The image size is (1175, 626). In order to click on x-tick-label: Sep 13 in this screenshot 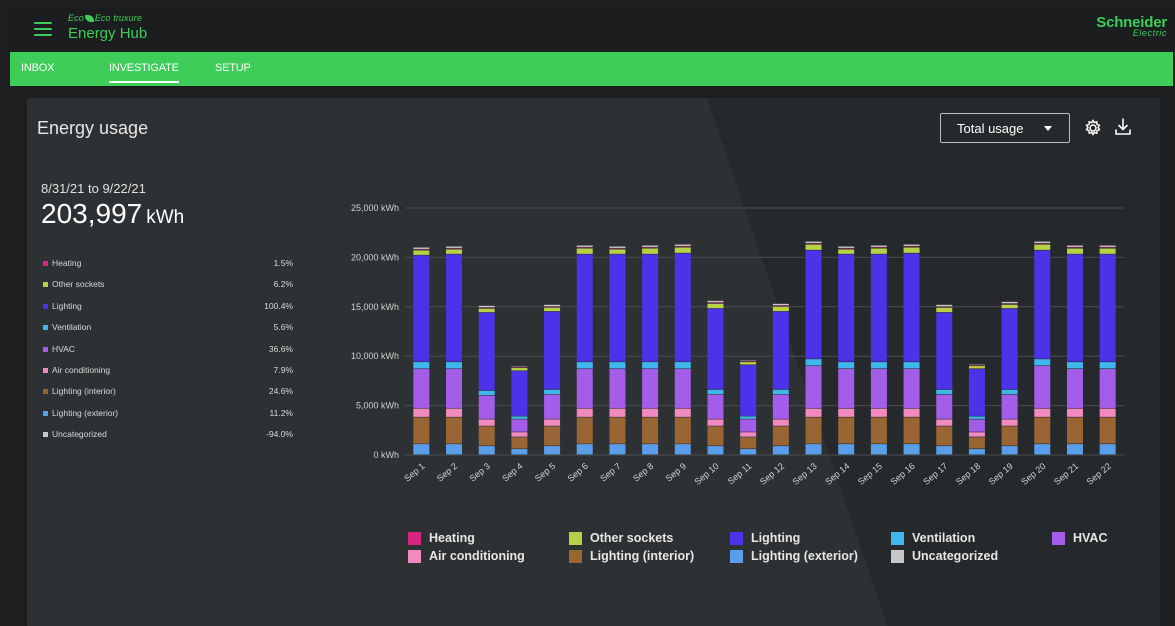, I will do `click(805, 474)`.